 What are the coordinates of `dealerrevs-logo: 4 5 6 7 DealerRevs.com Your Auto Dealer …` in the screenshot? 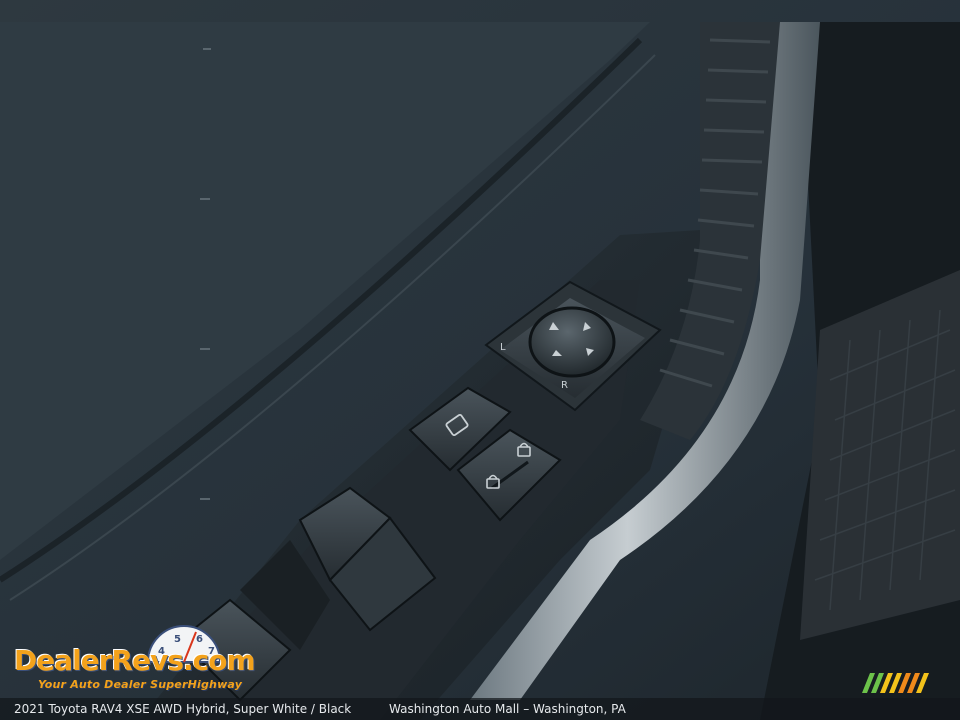 It's located at (145, 659).